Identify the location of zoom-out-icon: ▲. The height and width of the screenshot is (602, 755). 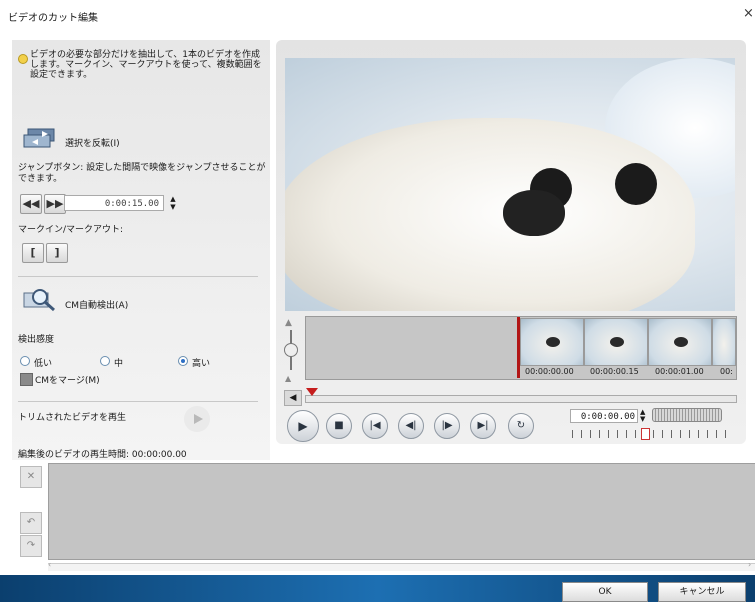
(288, 378).